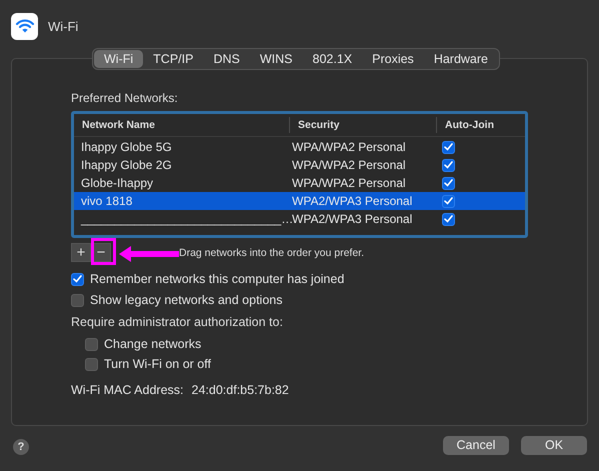 The height and width of the screenshot is (471, 599). Describe the element at coordinates (177, 322) in the screenshot. I see `section-label: Require administrator authorization to:` at that location.